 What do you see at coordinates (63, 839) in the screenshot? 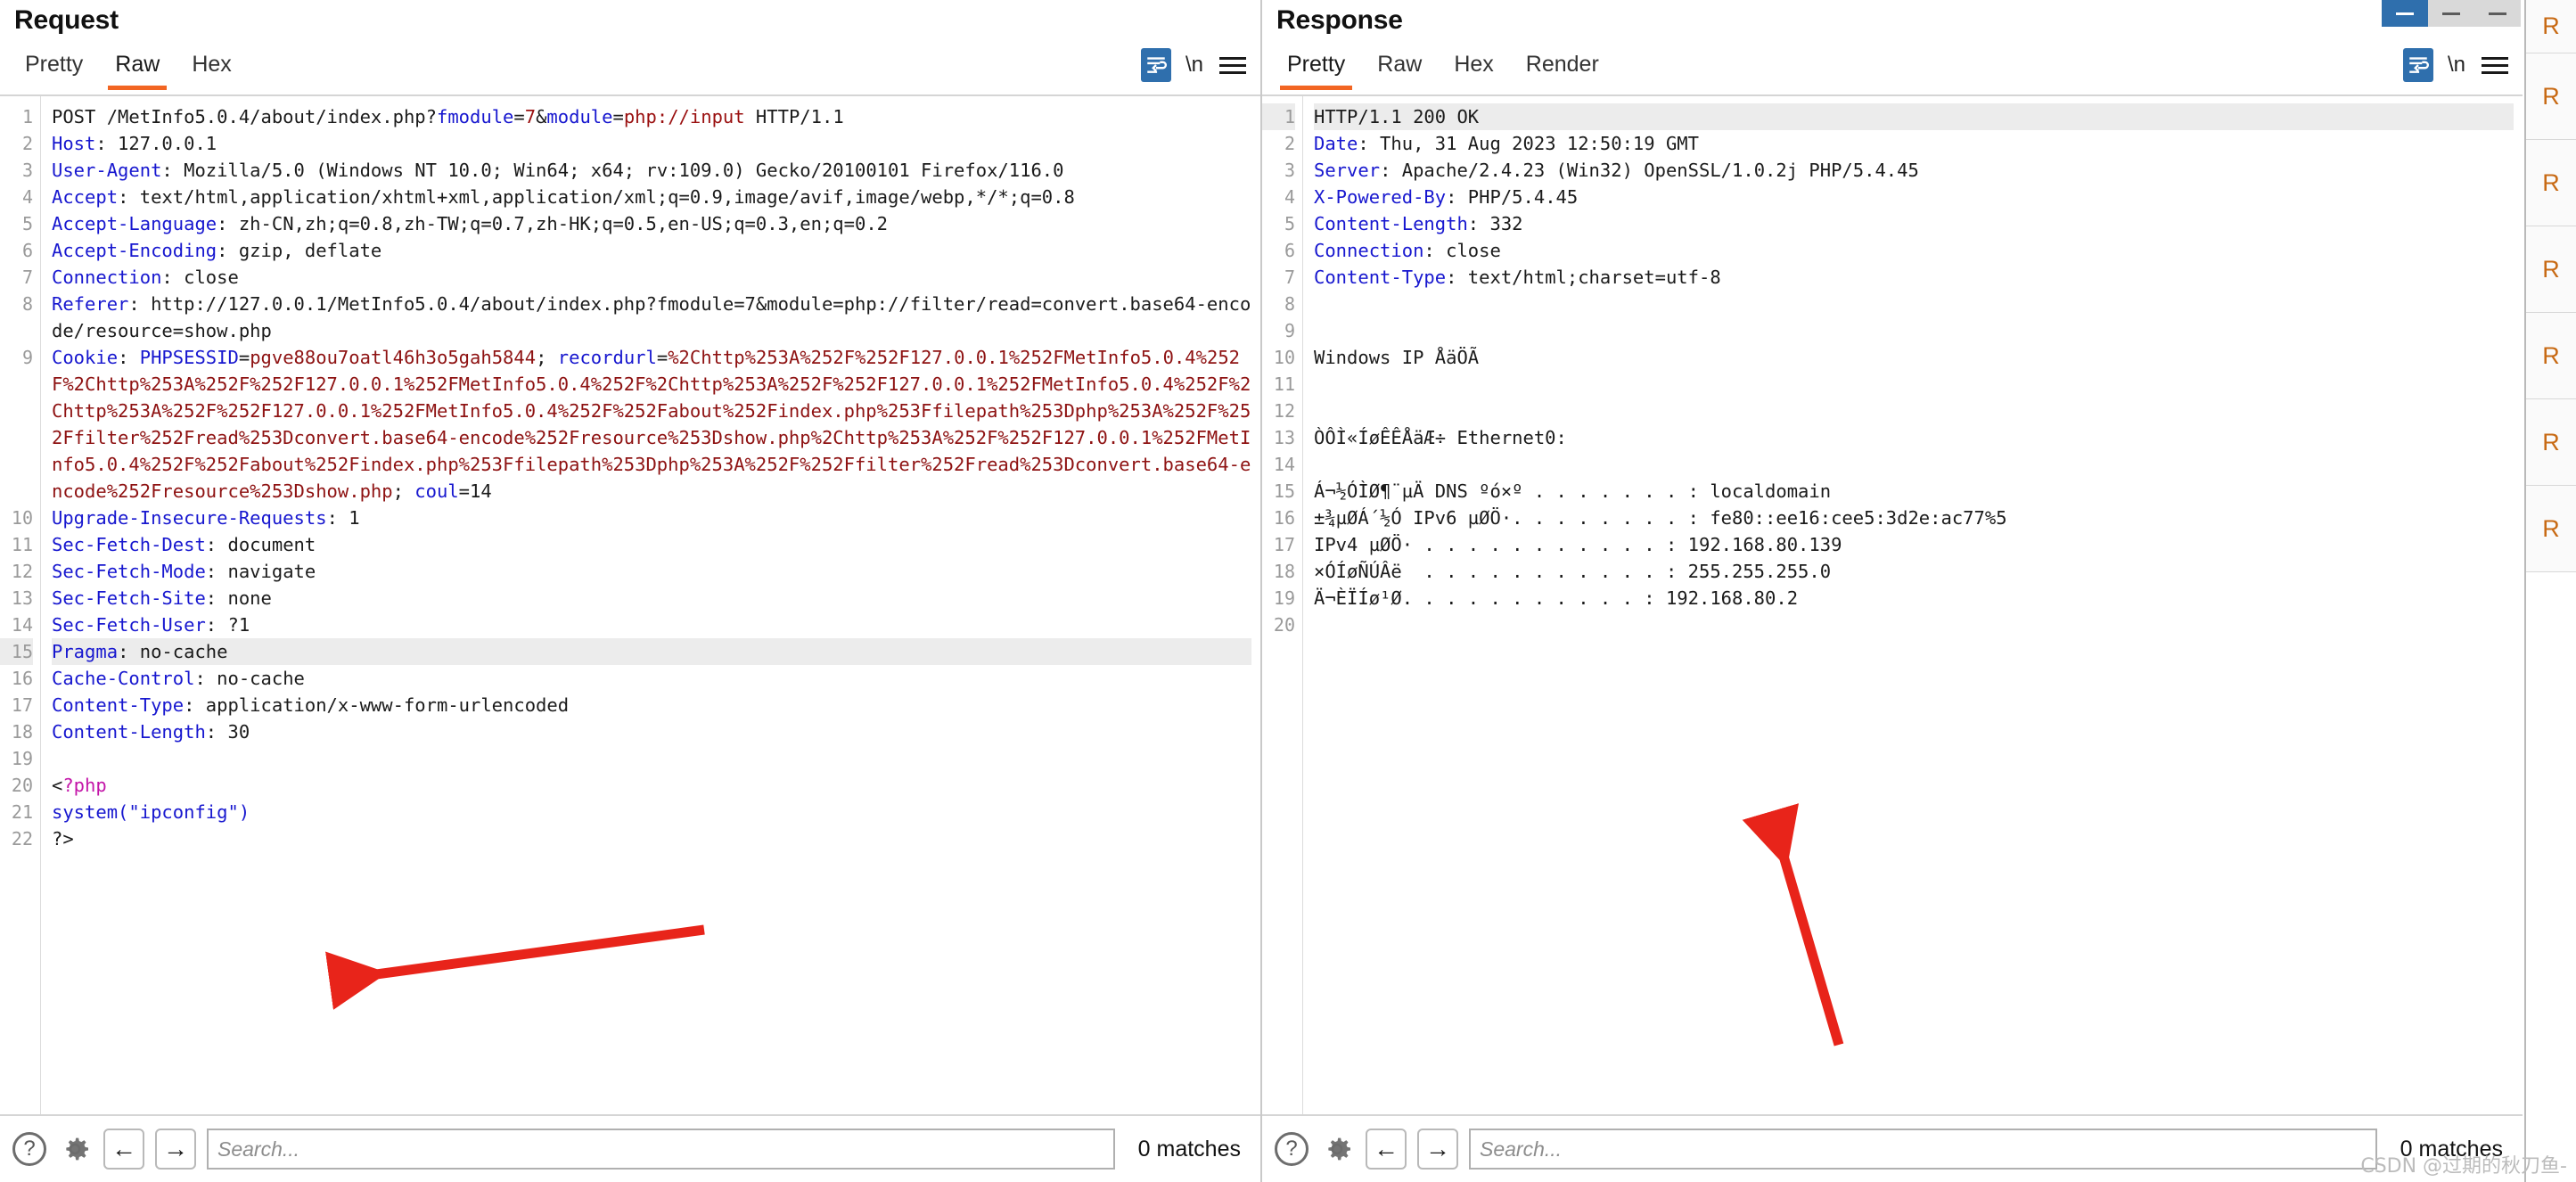
I see `code-line: ?>` at bounding box center [63, 839].